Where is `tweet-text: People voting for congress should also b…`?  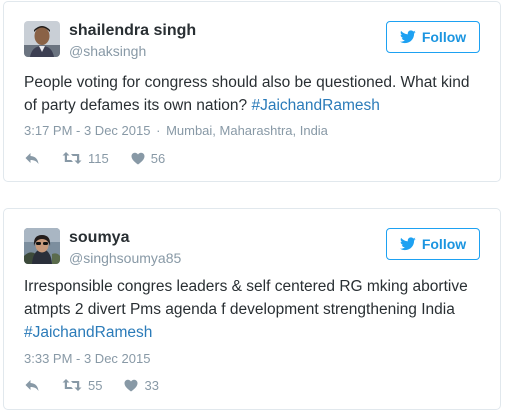 tweet-text: People voting for congress should also b… is located at coordinates (253, 94).